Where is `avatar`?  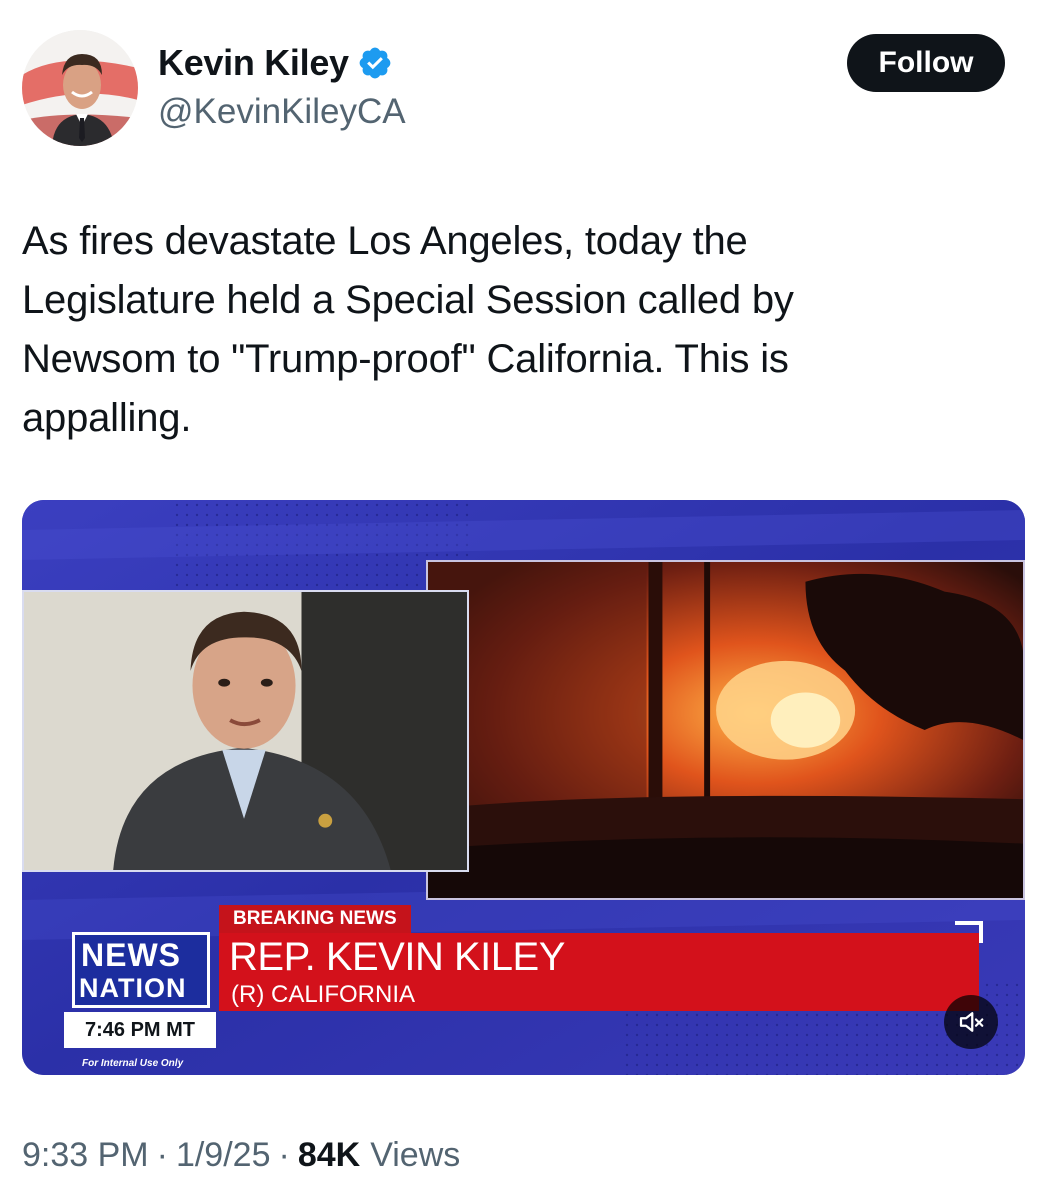
avatar is located at coordinates (80, 88).